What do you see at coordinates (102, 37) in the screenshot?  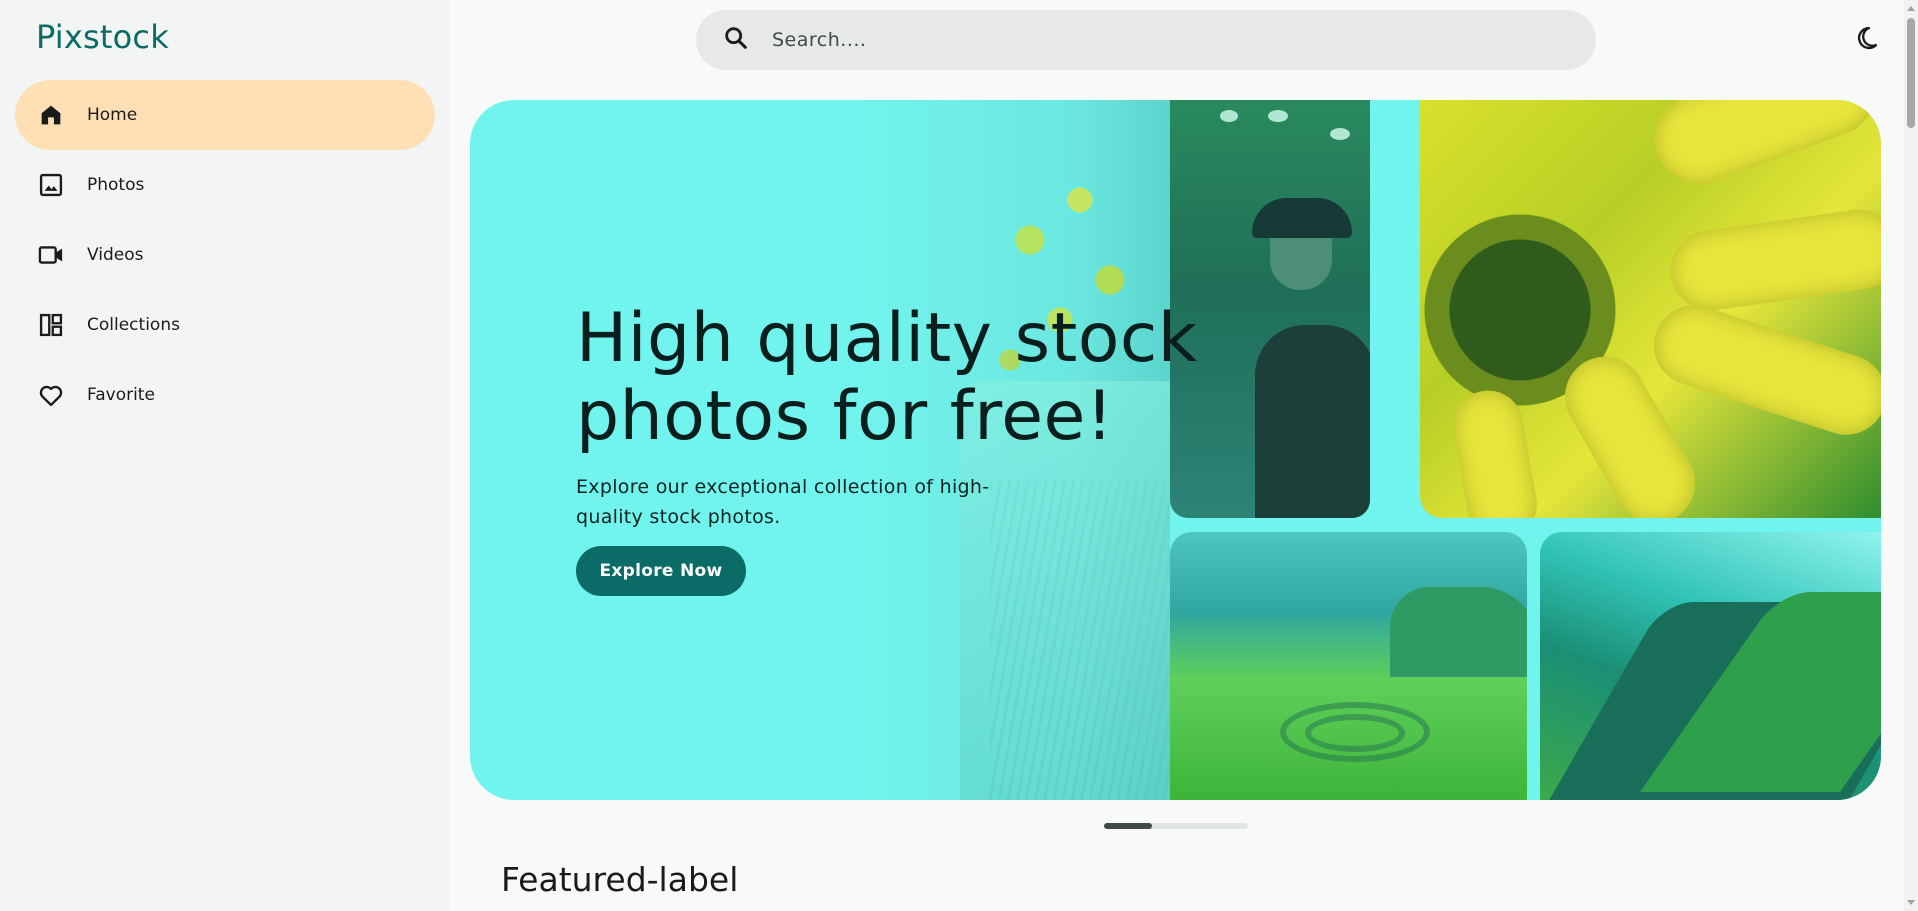 I see `logo: Pixstock` at bounding box center [102, 37].